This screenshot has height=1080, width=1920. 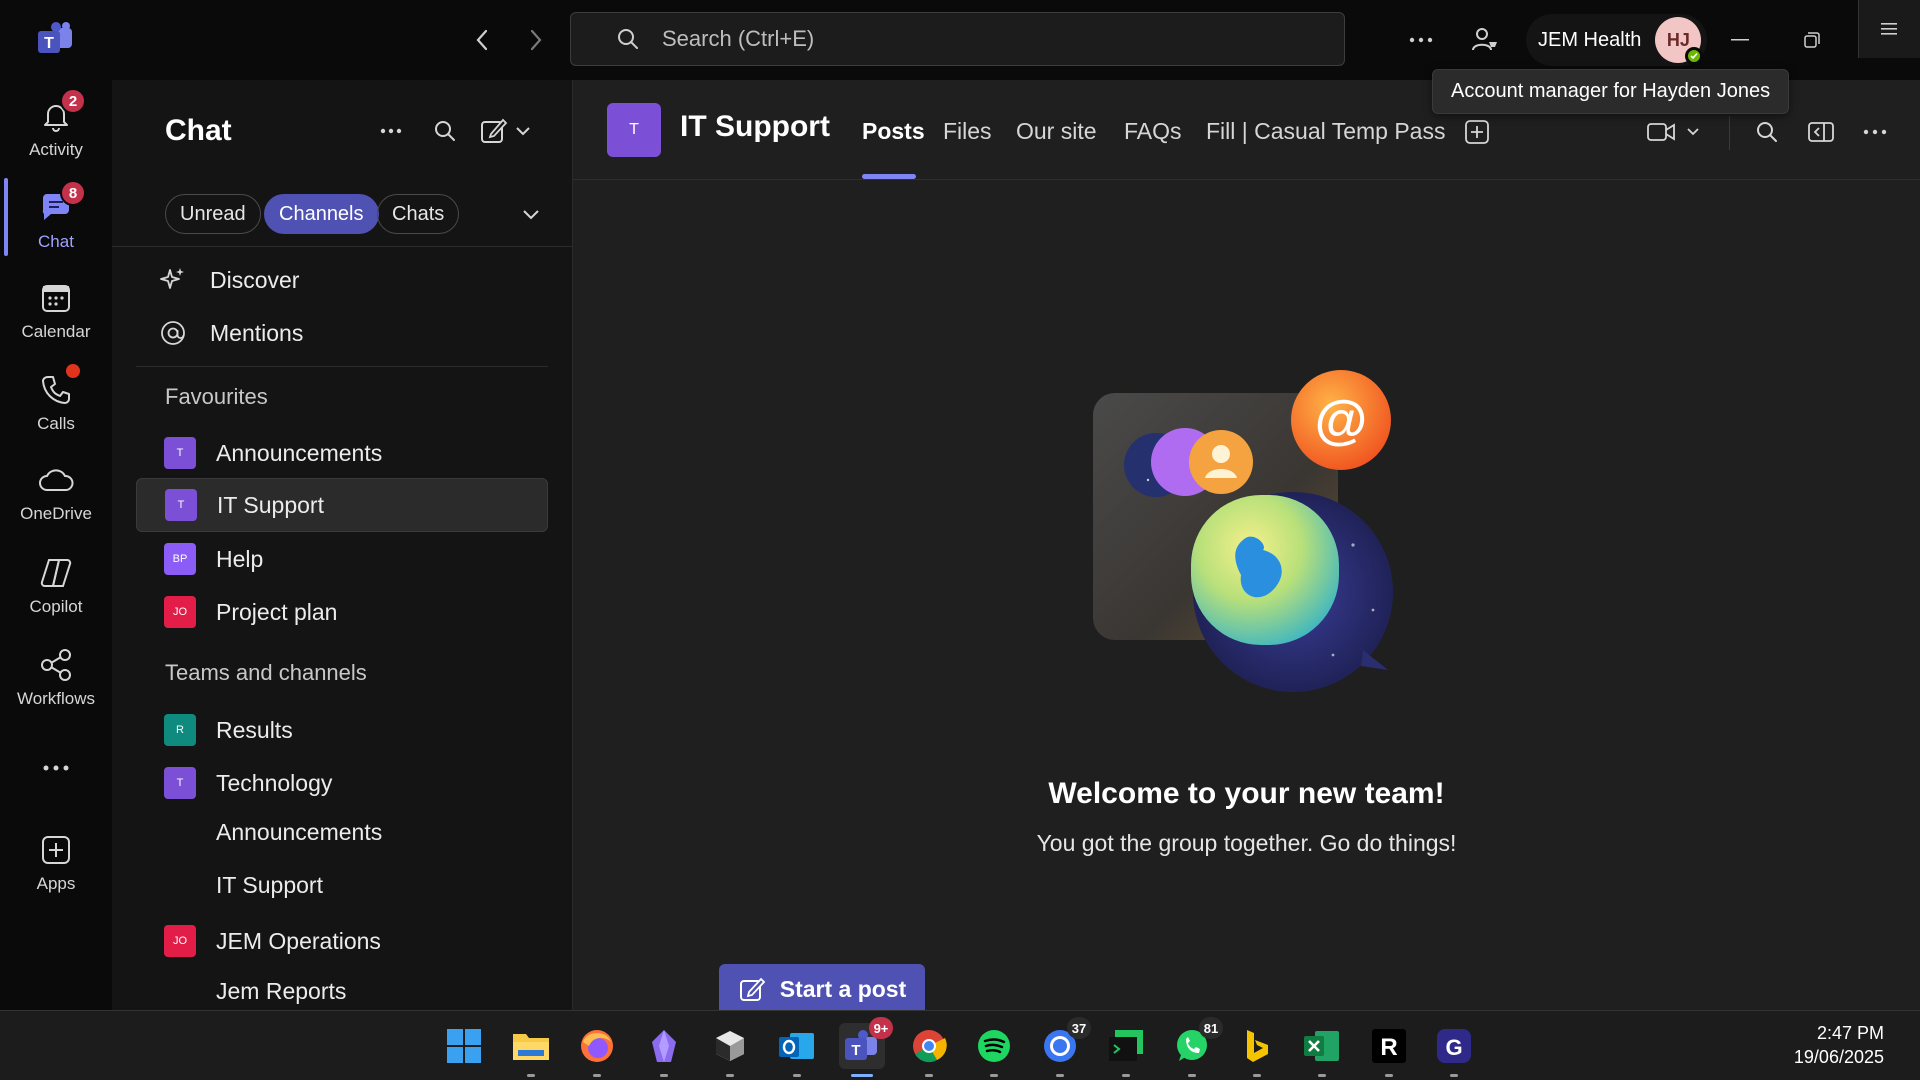 What do you see at coordinates (56, 677) in the screenshot?
I see `rail-item-workflows: Workflows` at bounding box center [56, 677].